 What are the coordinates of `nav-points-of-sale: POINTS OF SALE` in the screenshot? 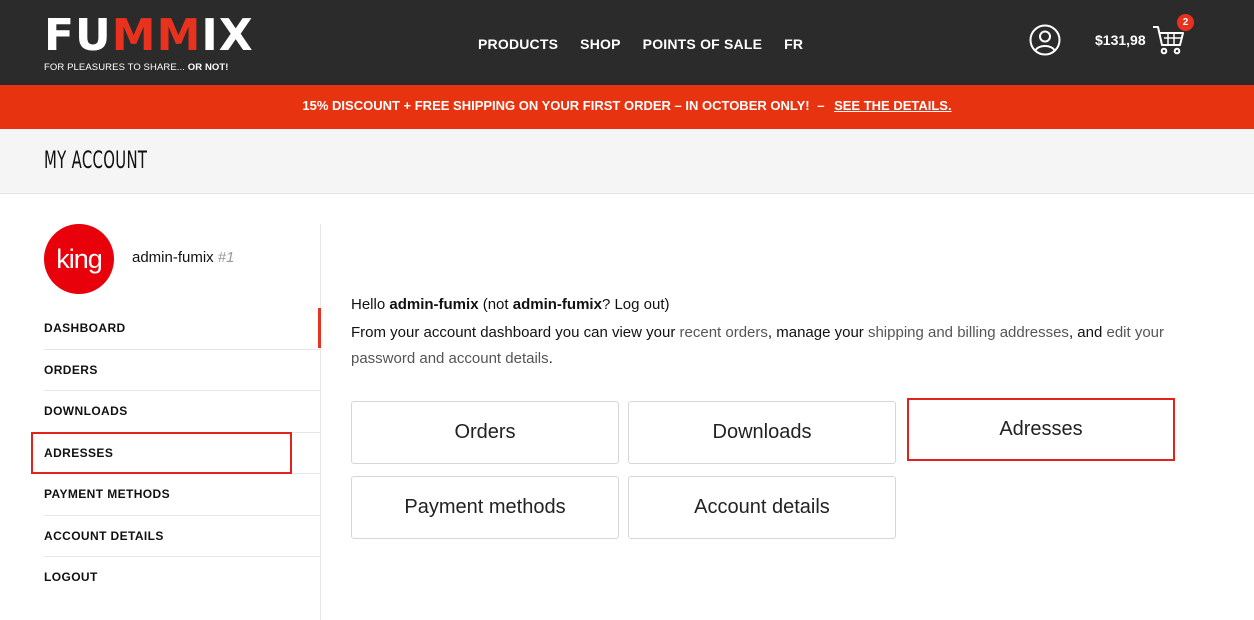 It's located at (702, 44).